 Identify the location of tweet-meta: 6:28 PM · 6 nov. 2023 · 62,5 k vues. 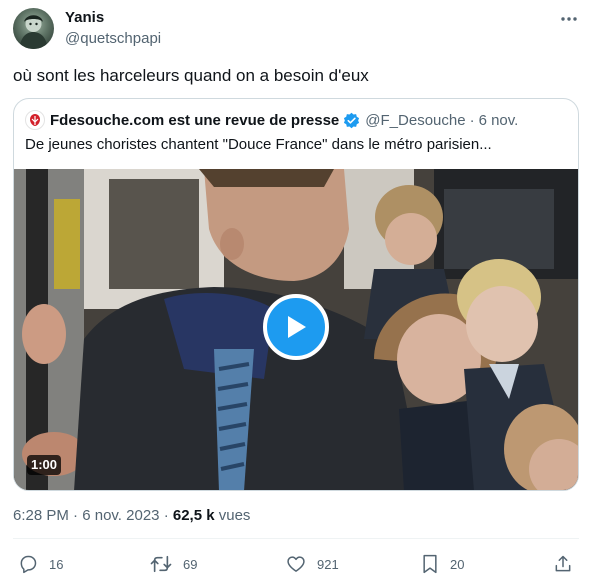
(131, 515).